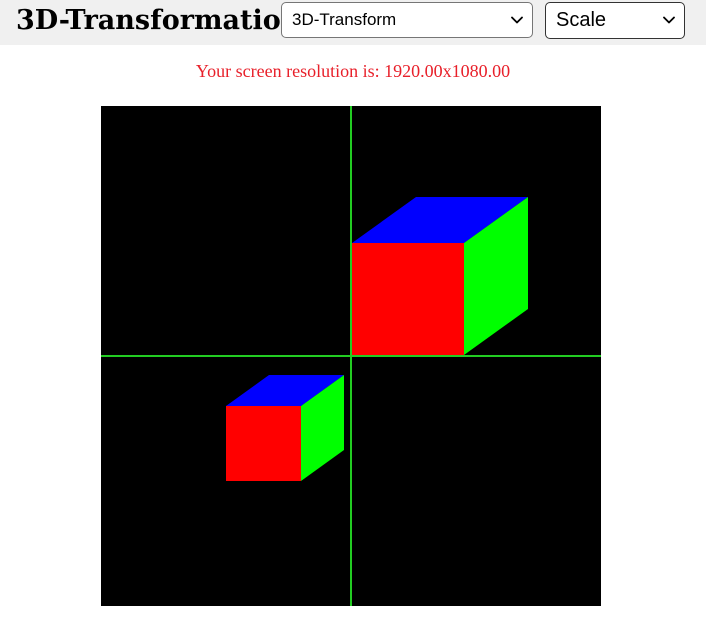  What do you see at coordinates (344, 19) in the screenshot?
I see `transform-select-value: 3D-Transform` at bounding box center [344, 19].